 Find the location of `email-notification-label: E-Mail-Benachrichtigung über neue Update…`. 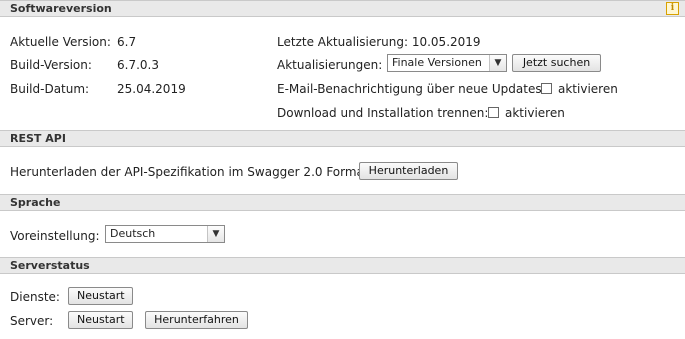

email-notification-label: E-Mail-Benachrichtigung über neue Update… is located at coordinates (411, 89).